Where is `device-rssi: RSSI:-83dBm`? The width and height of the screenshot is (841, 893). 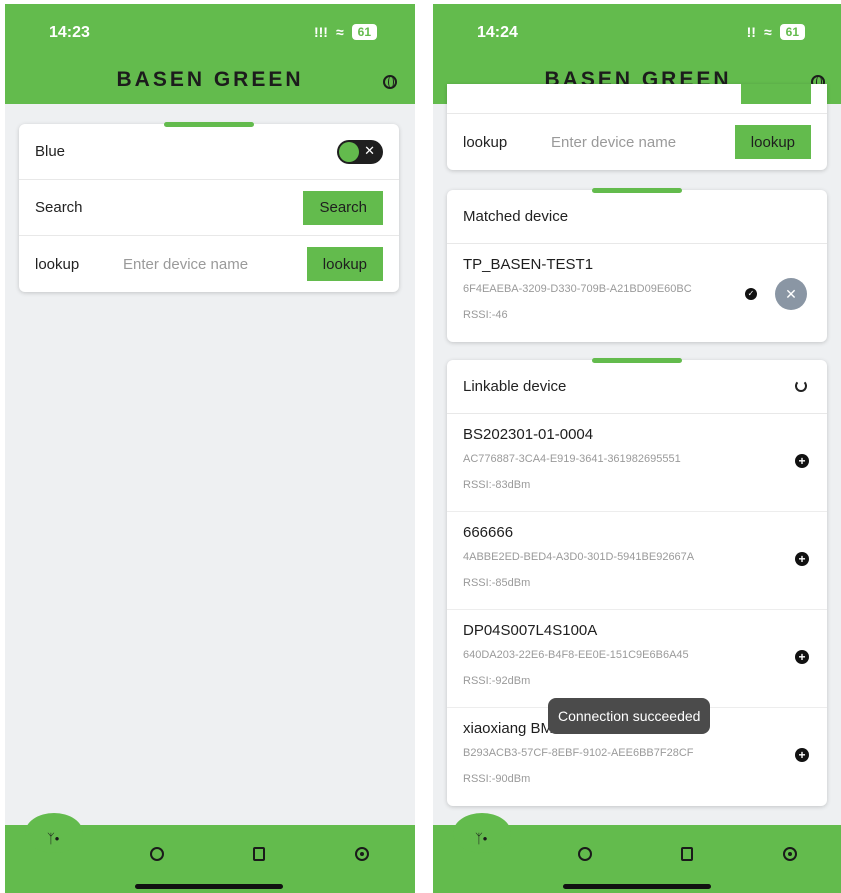 device-rssi: RSSI:-83dBm is located at coordinates (497, 485).